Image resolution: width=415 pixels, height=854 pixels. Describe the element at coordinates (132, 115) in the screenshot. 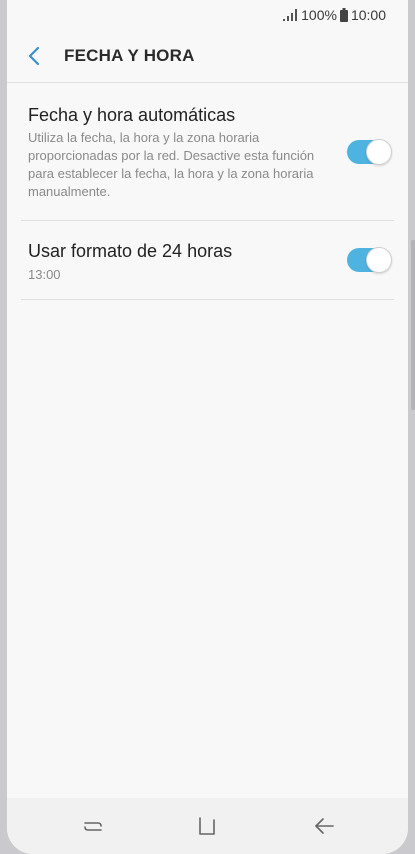

I see `setting-title: Fecha y hora automáticas` at that location.